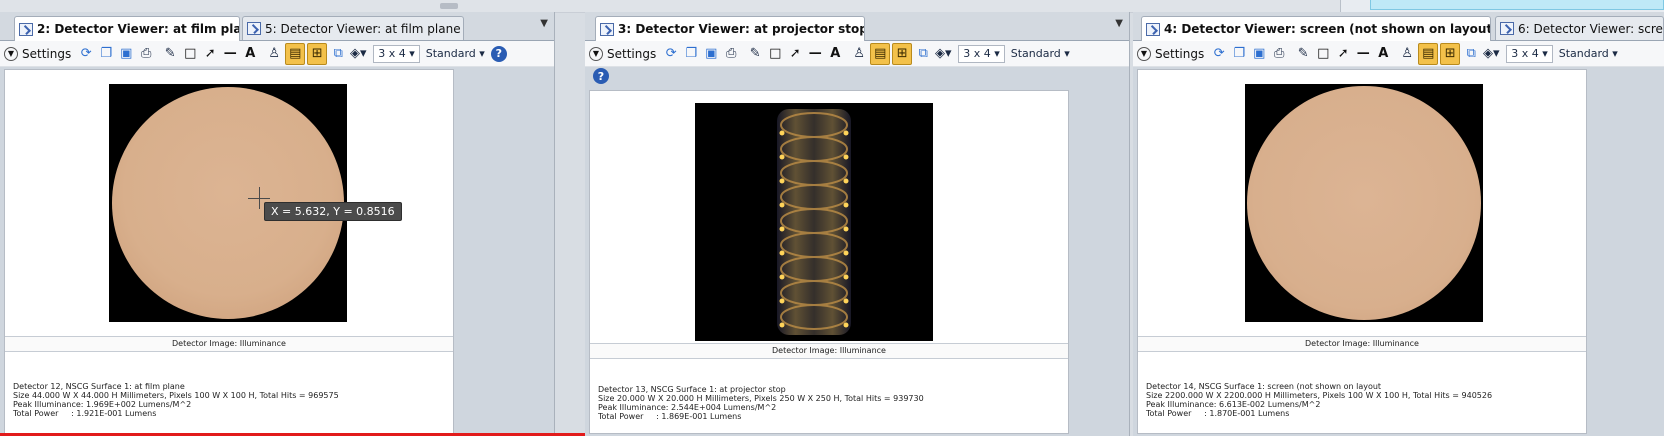 This screenshot has height=436, width=1664. I want to click on info-line: Total Power : 1.921E-001 Lumens, so click(85, 413).